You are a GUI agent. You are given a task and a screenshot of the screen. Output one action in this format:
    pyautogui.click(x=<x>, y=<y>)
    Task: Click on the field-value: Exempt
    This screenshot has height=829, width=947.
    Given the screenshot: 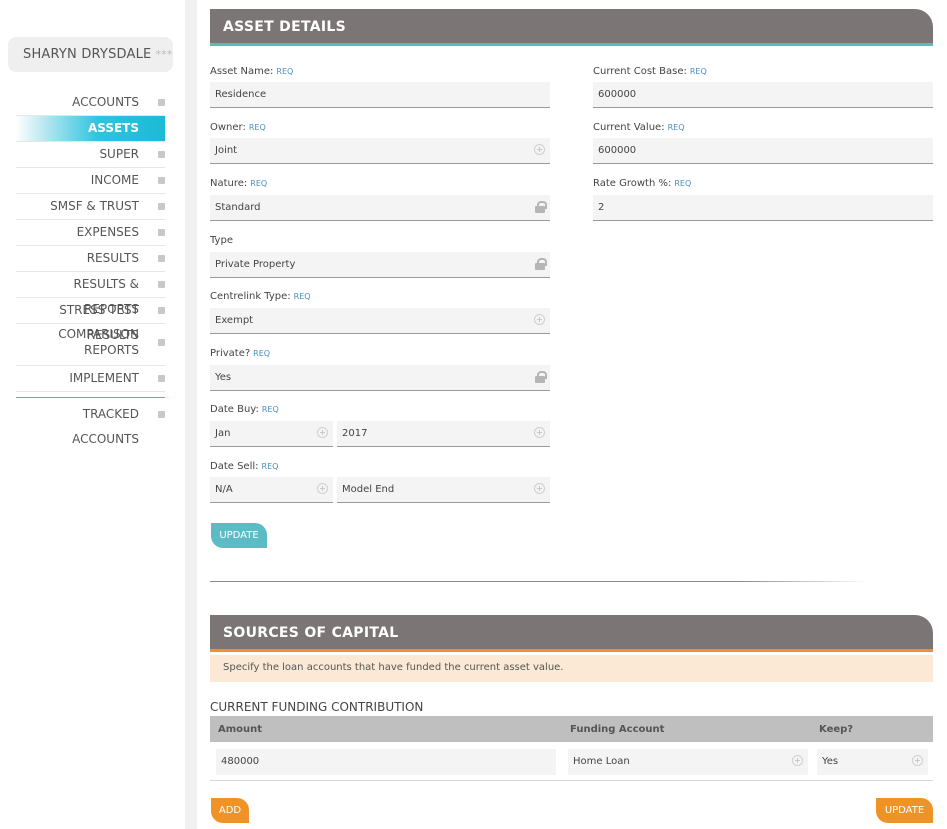 What is the action you would take?
    pyautogui.click(x=234, y=320)
    